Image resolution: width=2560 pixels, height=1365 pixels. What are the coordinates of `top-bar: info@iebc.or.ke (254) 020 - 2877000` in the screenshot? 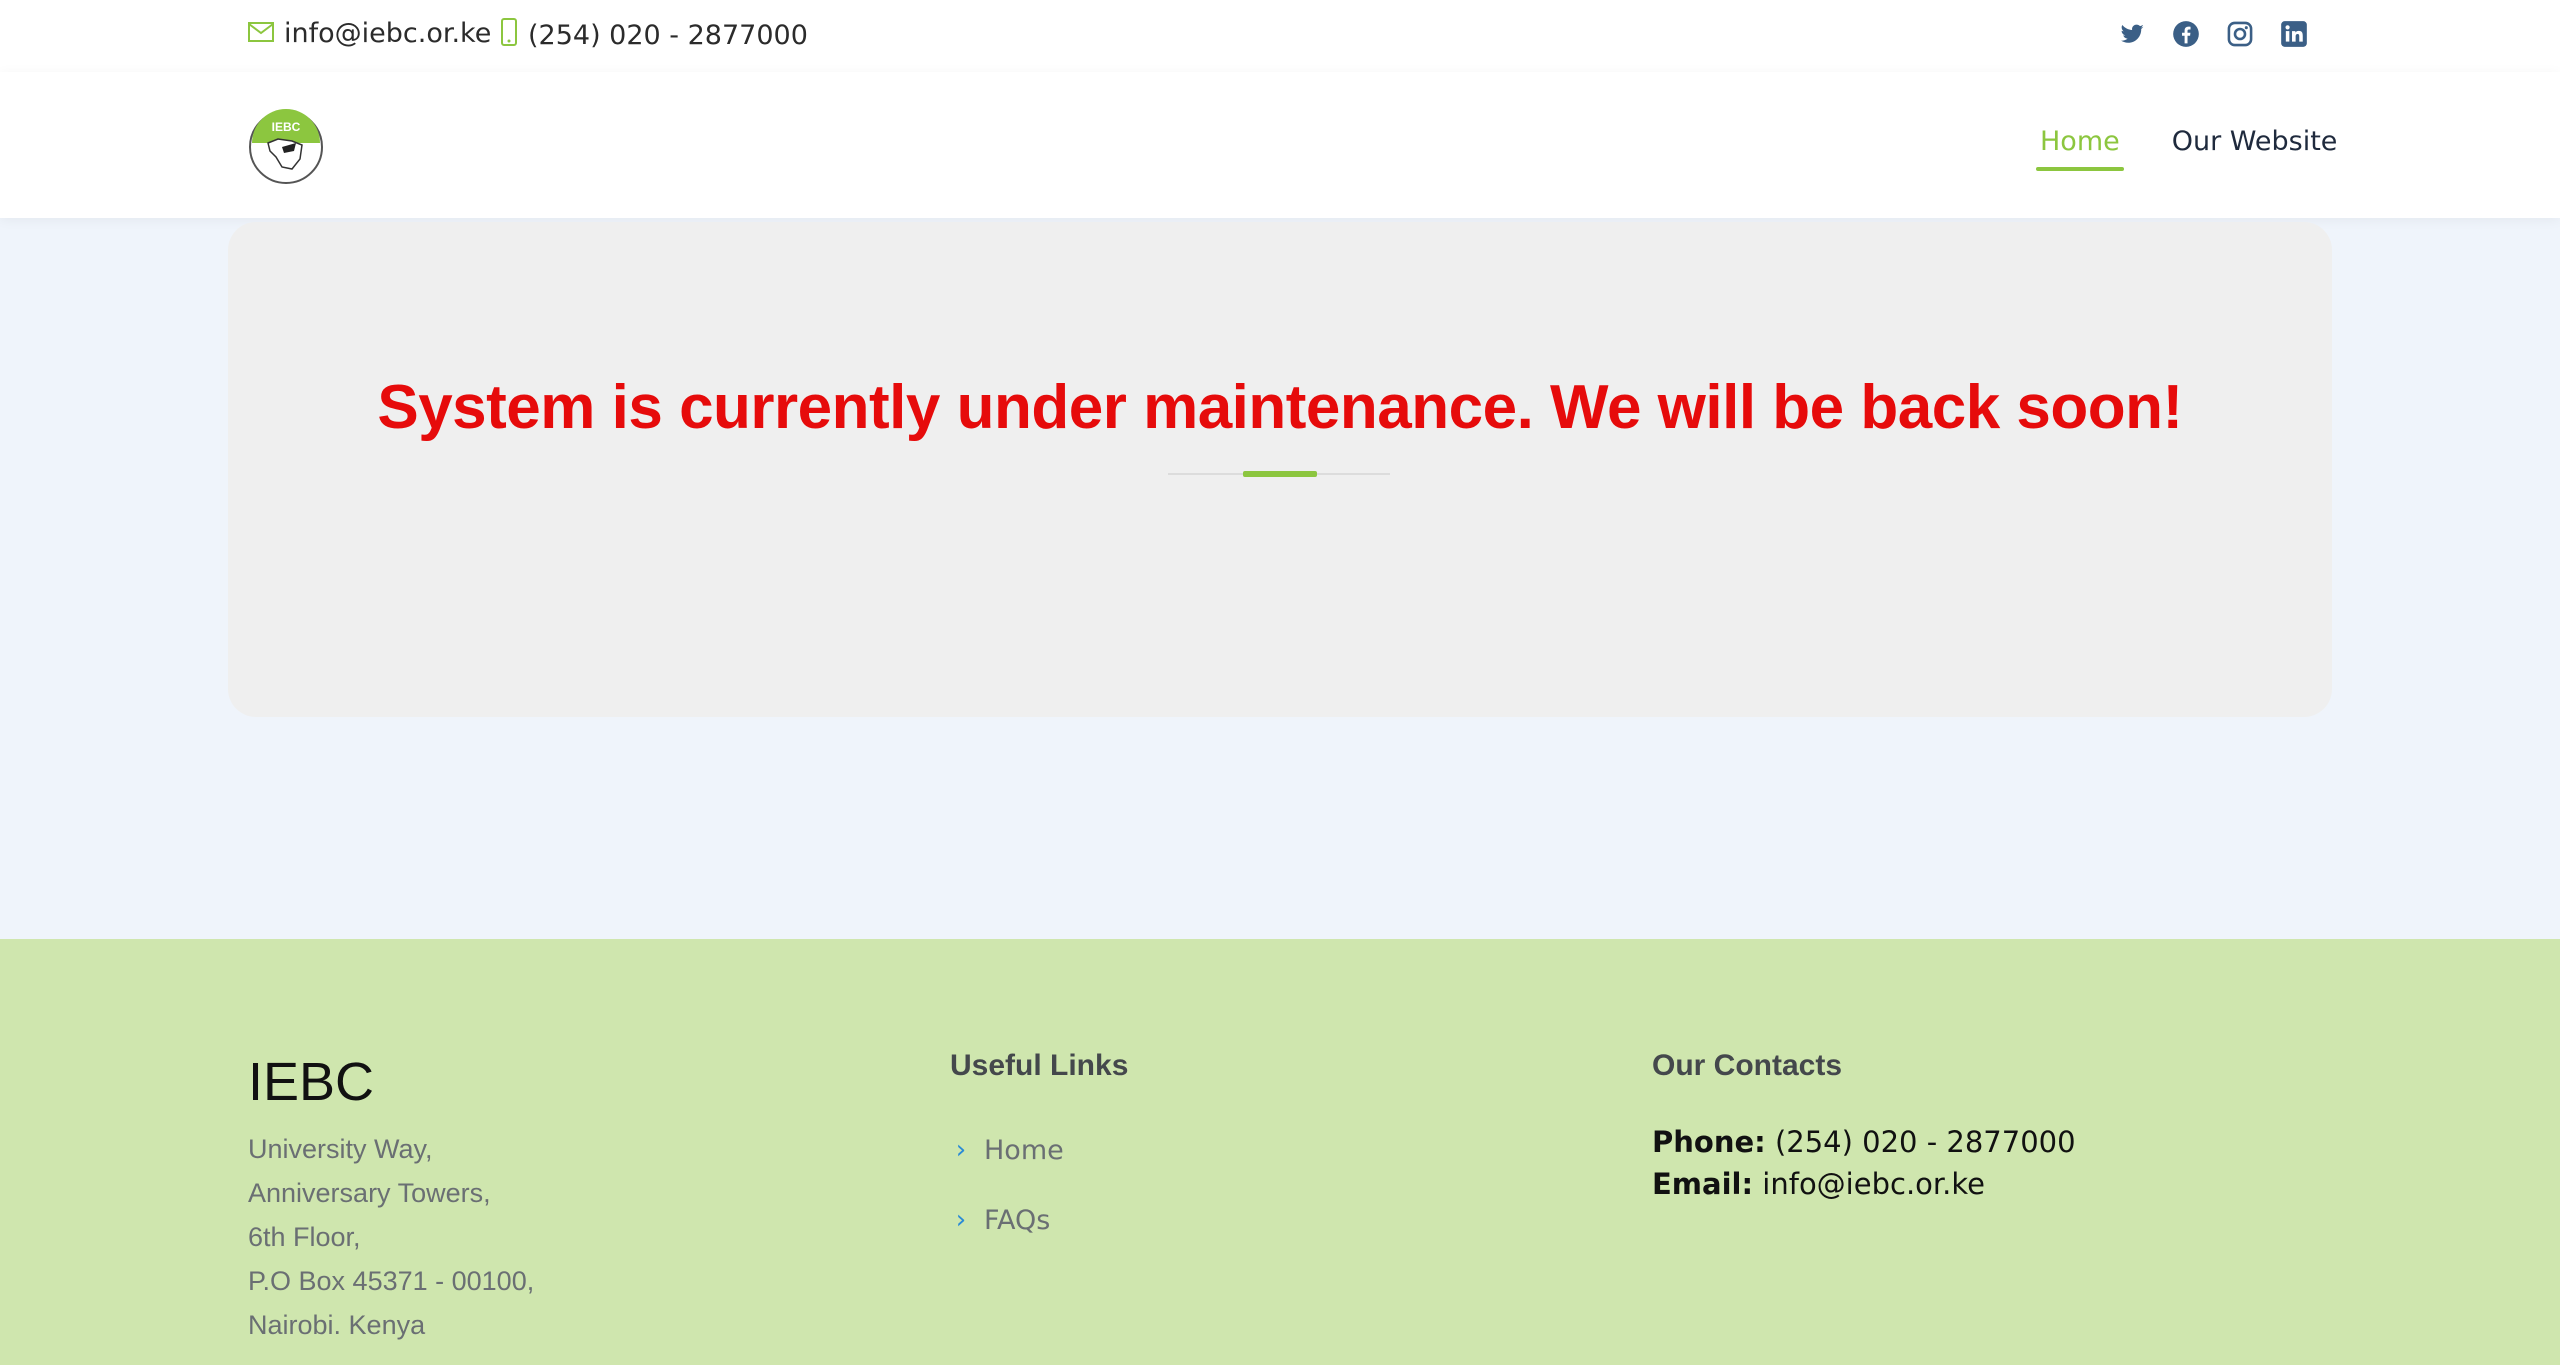 It's located at (1280, 36).